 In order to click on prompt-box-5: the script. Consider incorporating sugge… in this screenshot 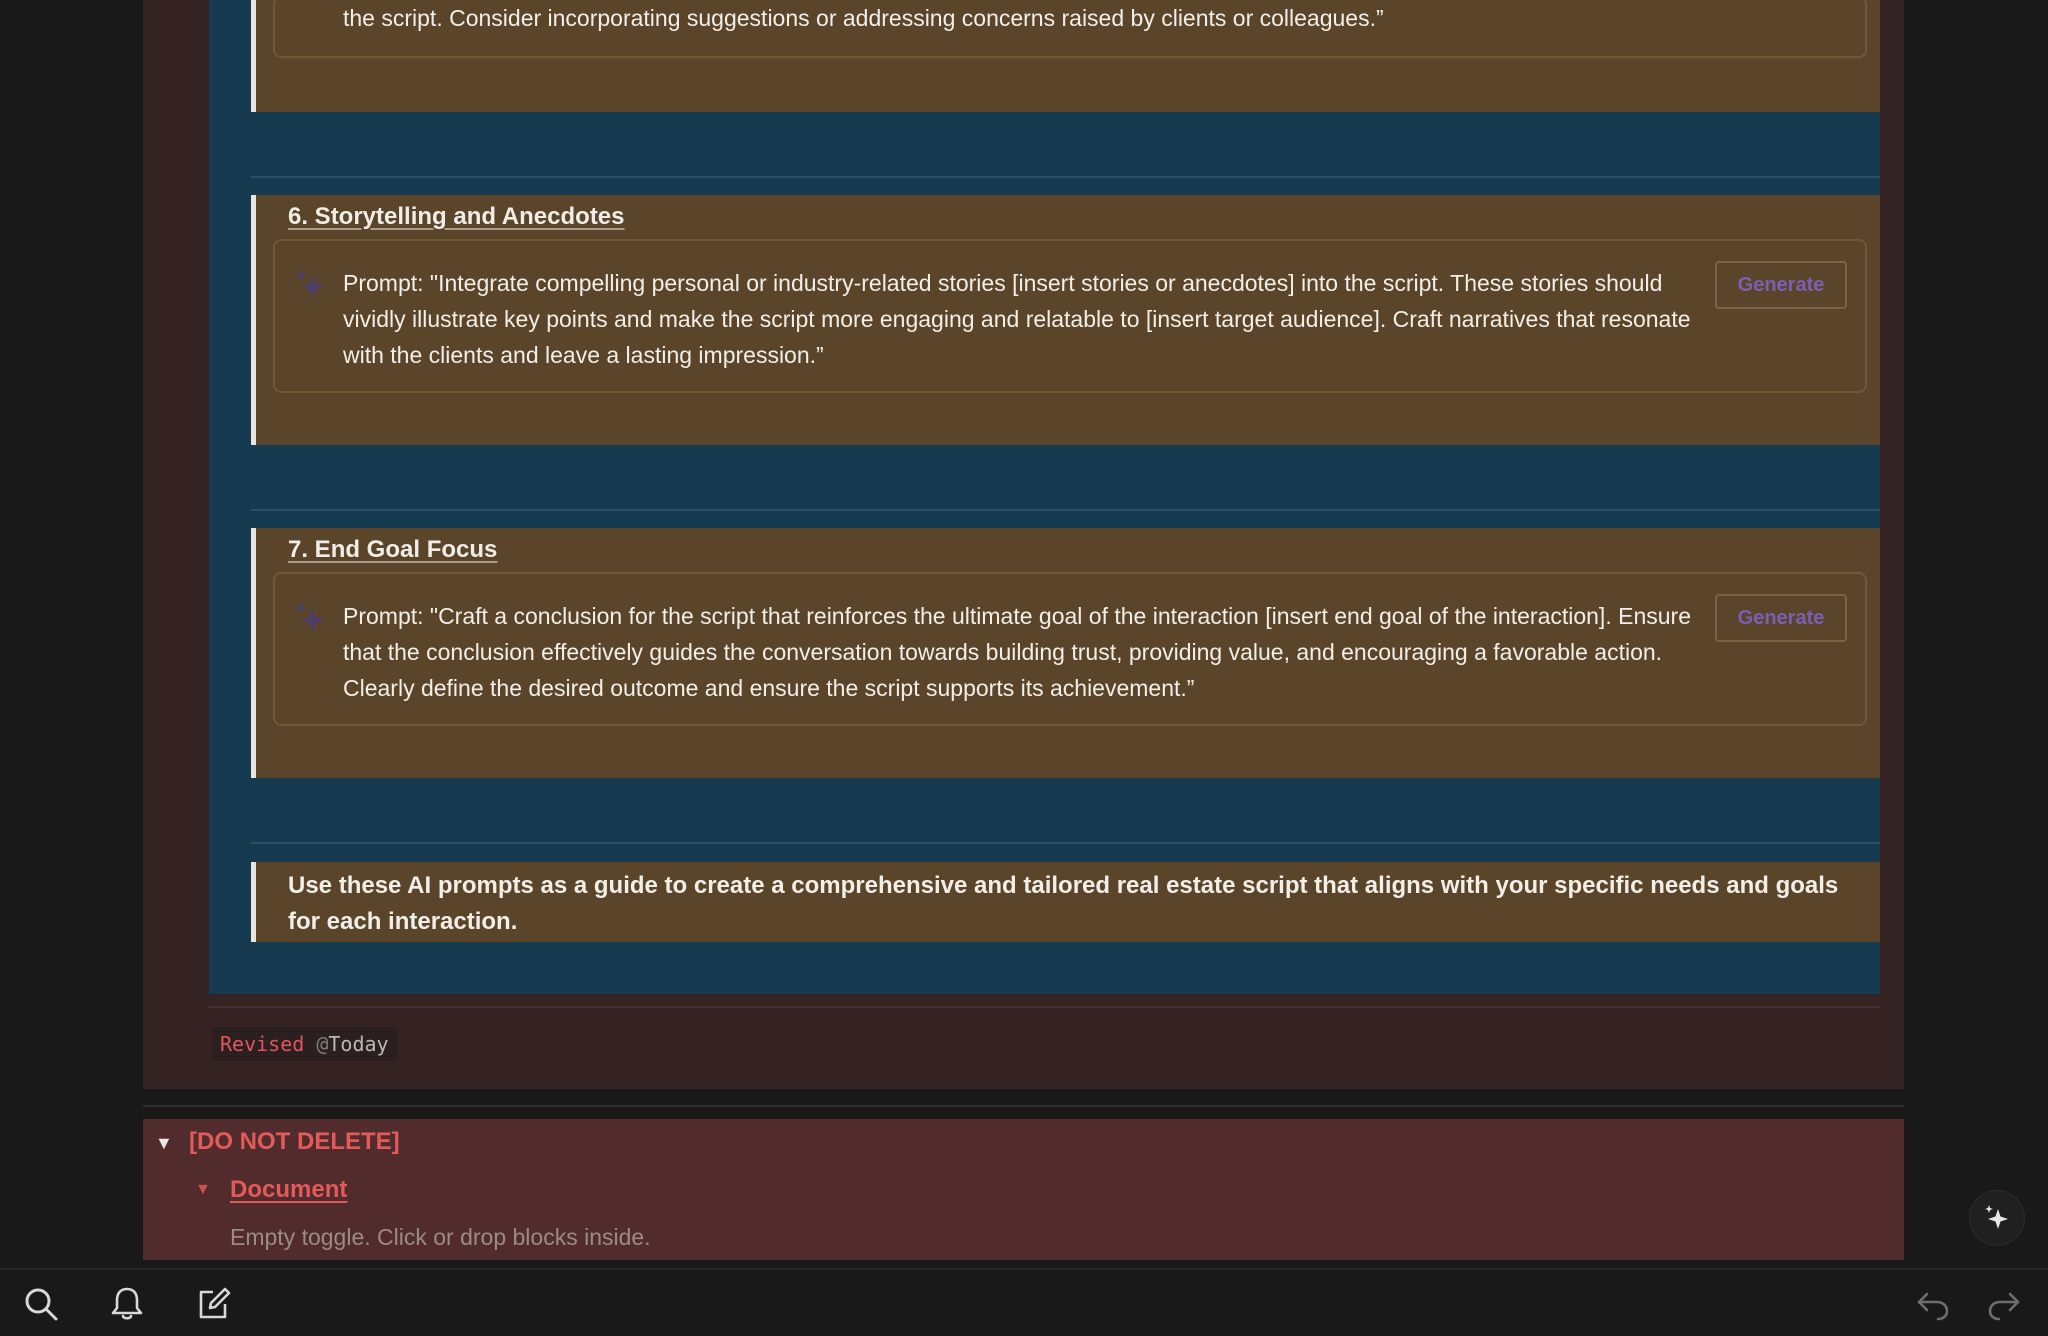, I will do `click(1070, 29)`.